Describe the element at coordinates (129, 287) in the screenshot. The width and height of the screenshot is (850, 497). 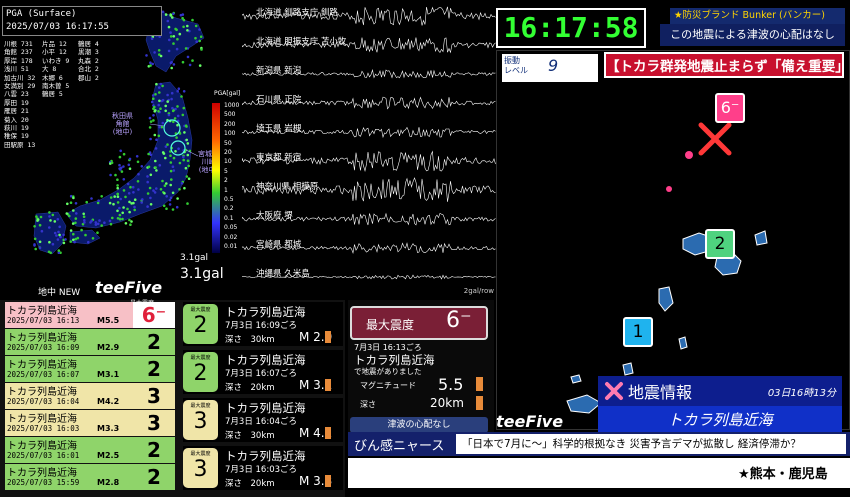
I see `brand-logo: teeFive` at that location.